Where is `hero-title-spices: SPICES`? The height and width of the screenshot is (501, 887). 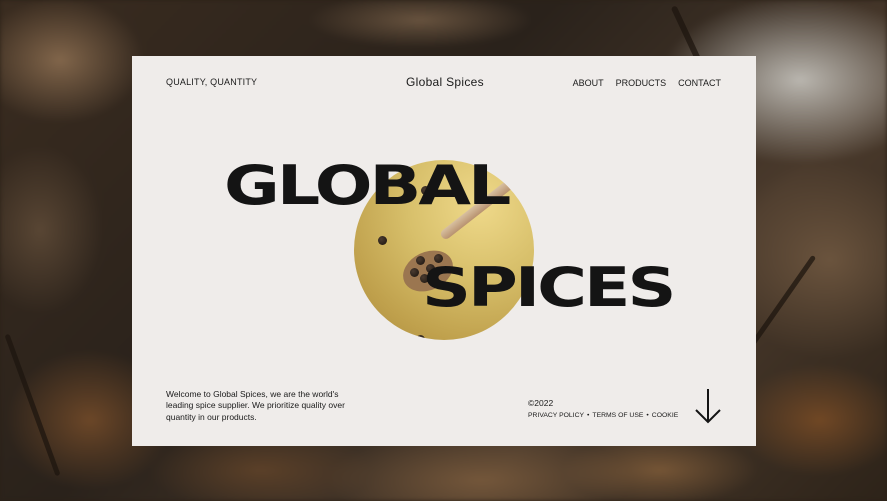 hero-title-spices: SPICES is located at coordinates (549, 288).